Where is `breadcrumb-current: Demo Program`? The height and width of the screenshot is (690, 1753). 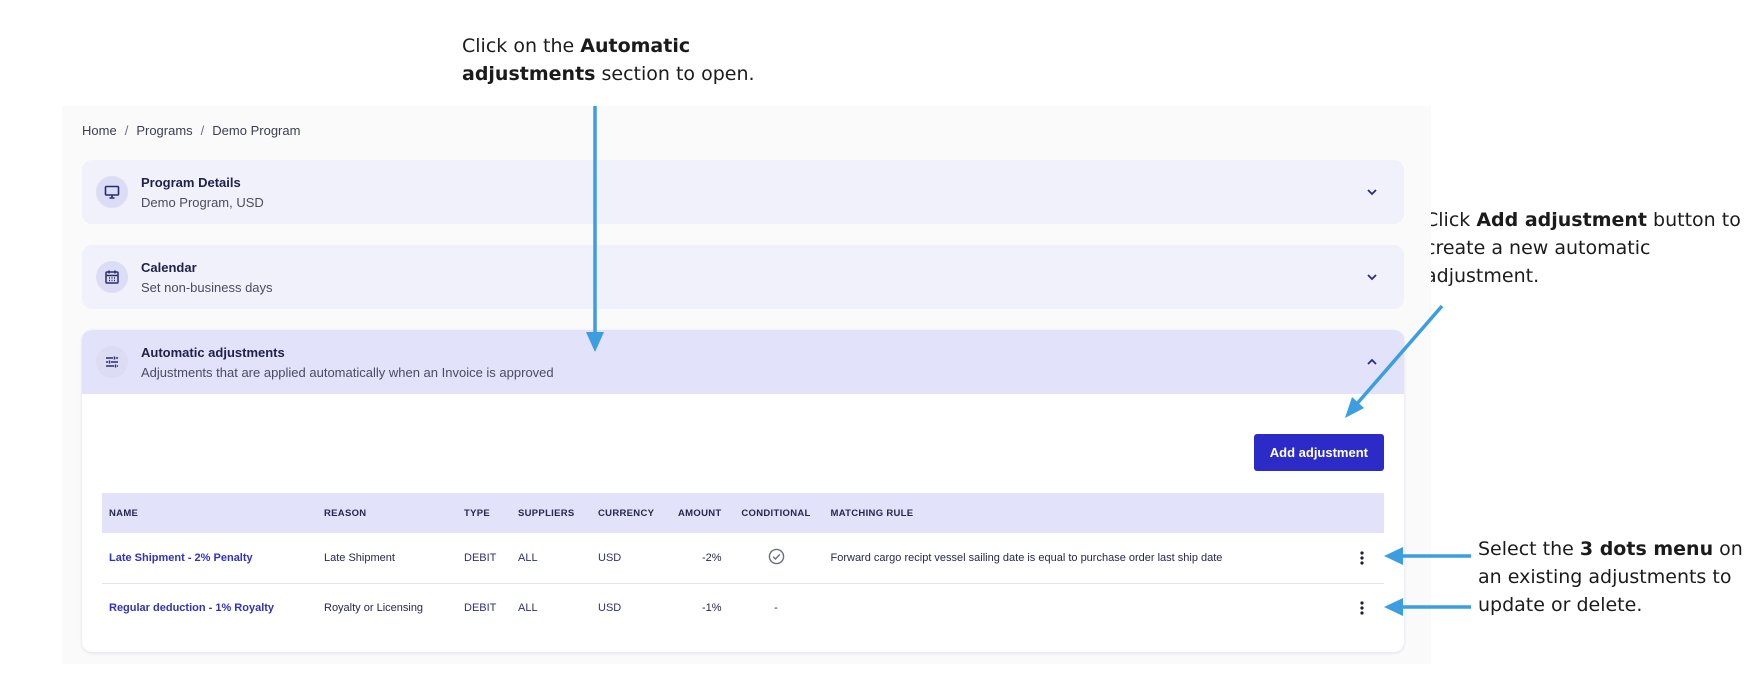
breadcrumb-current: Demo Program is located at coordinates (256, 130).